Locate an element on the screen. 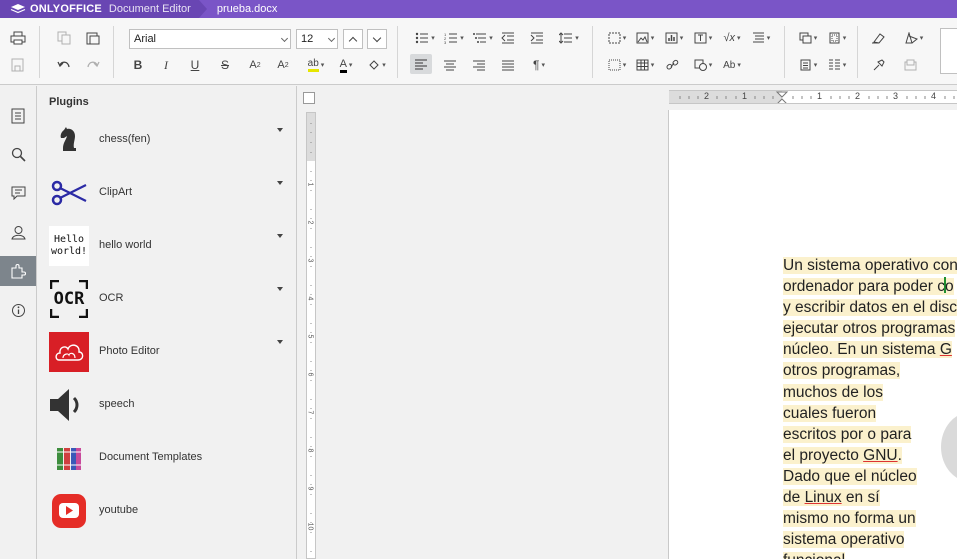  font-name-value: Arial is located at coordinates (145, 39).